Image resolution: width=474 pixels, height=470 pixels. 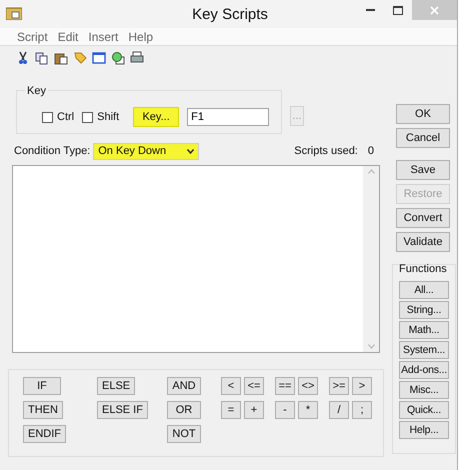 I want to click on menu-item: Insert, so click(x=103, y=37).